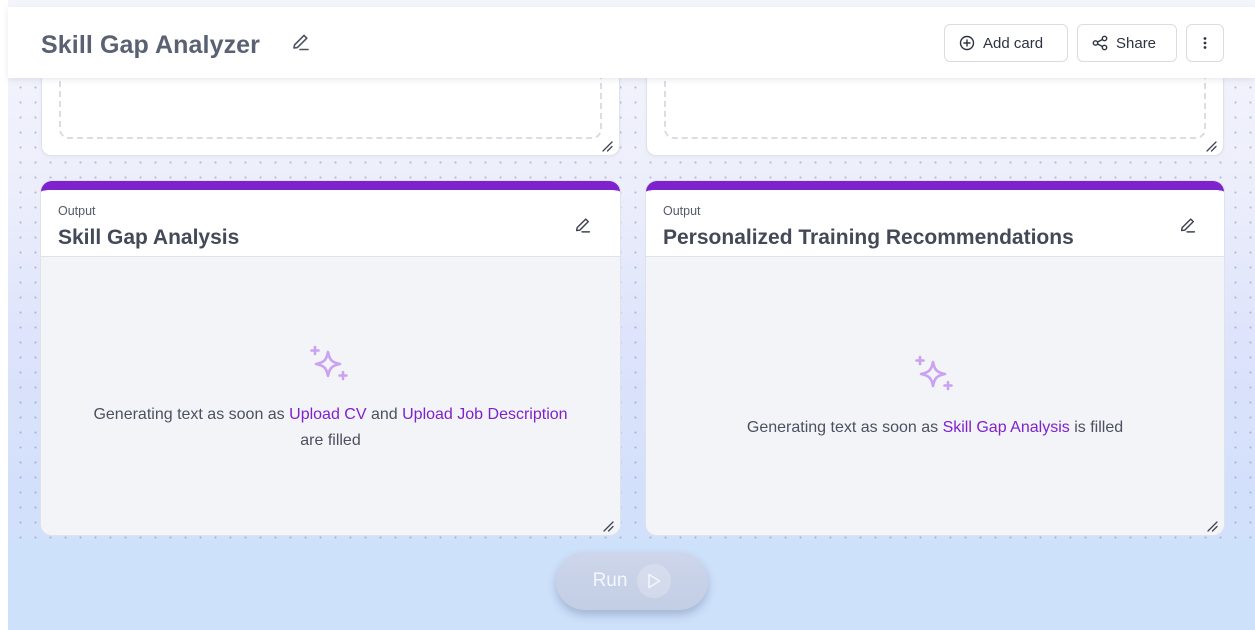 The height and width of the screenshot is (630, 1255). I want to click on output-card-title: Personalized Training Recommendations, so click(868, 237).